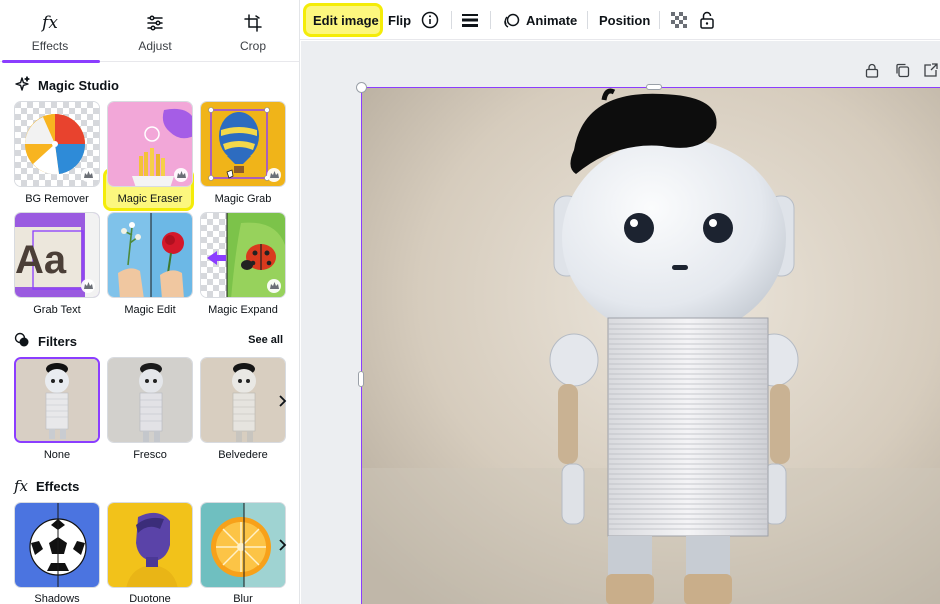  I want to click on svg-text: Aa, so click(41, 260).